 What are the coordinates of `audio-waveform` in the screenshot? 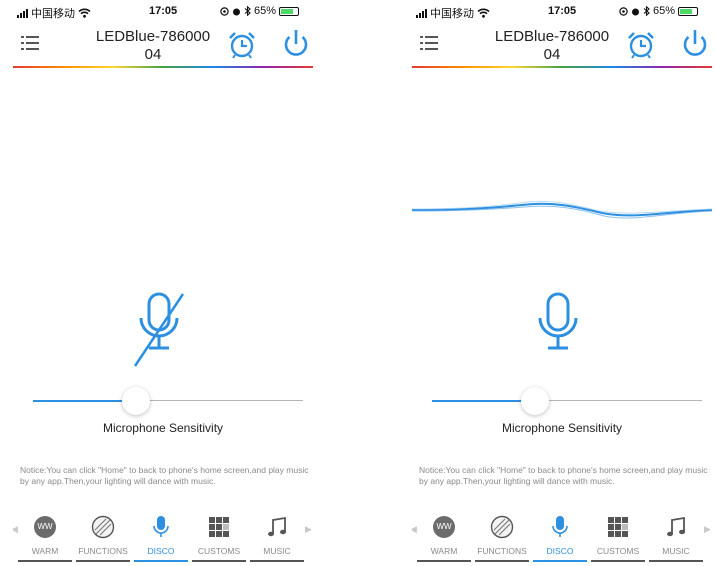 It's located at (562, 209).